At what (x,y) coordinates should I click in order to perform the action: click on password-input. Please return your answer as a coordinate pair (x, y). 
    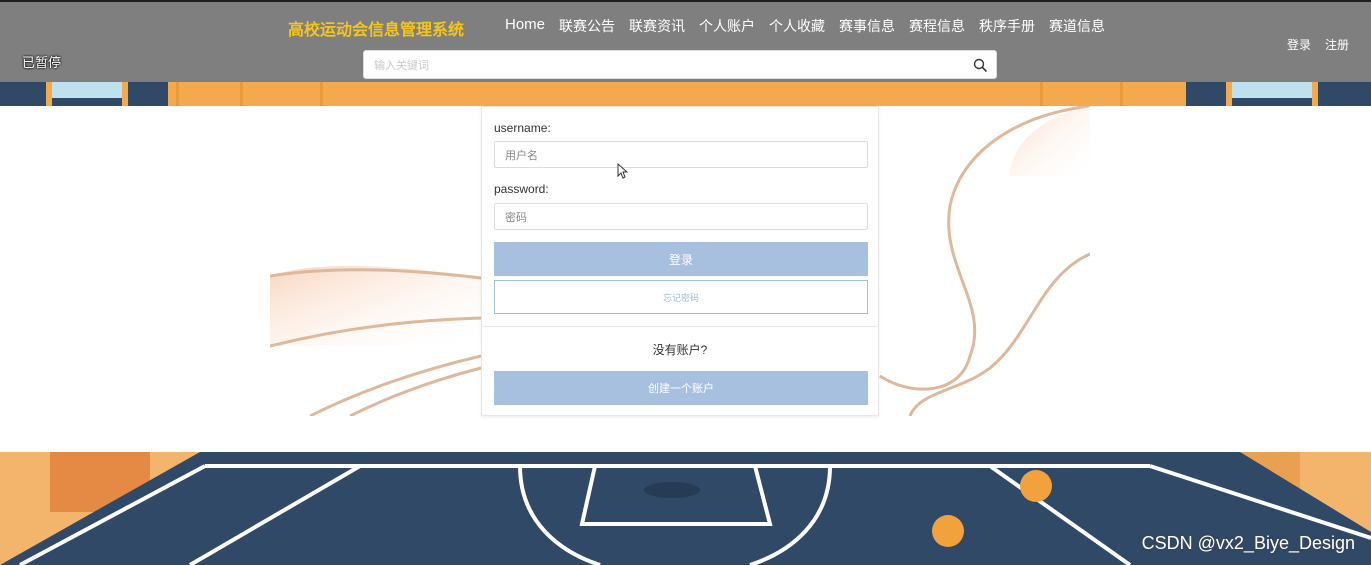
    Looking at the image, I should click on (680, 218).